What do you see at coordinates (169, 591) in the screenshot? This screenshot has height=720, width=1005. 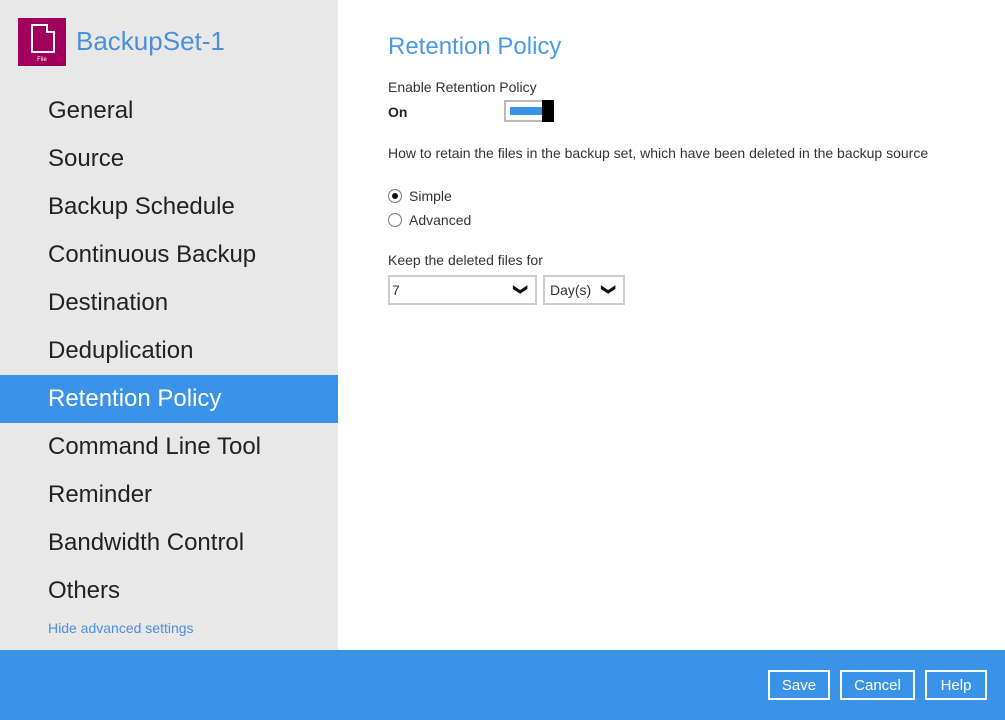 I see `sidebar-item-others: Others` at bounding box center [169, 591].